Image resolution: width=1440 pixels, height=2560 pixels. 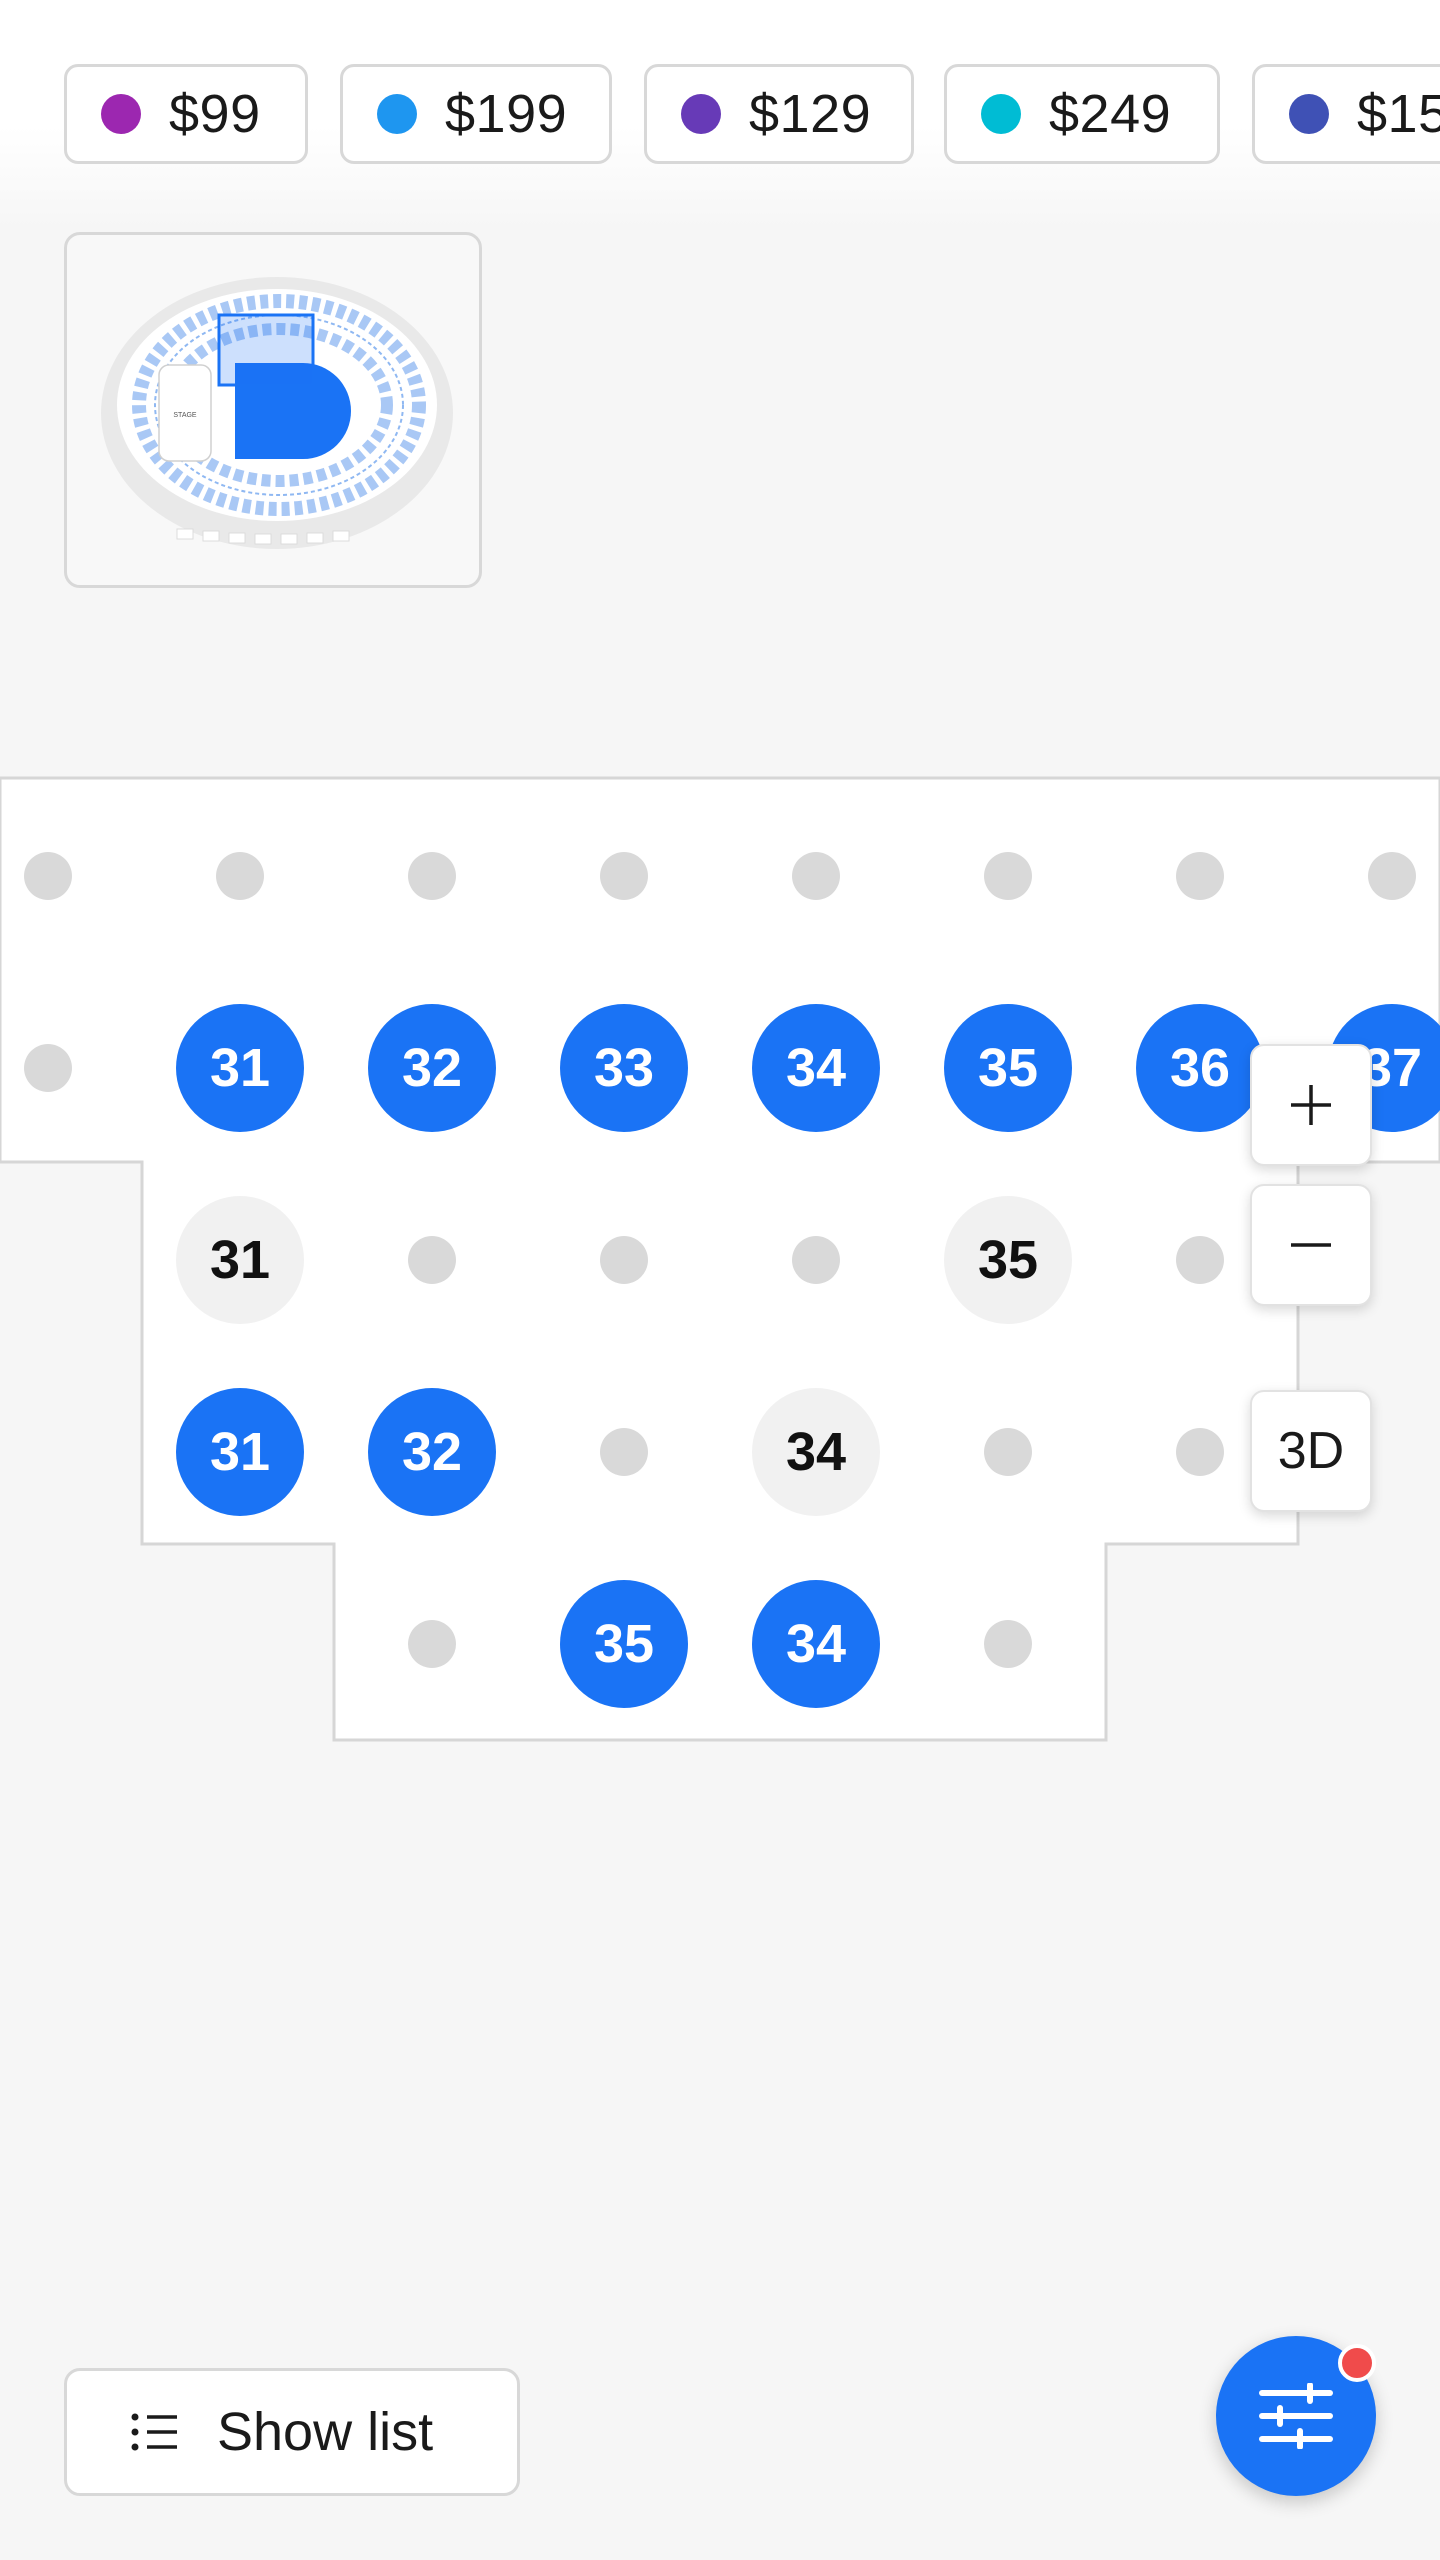 What do you see at coordinates (155, 2432) in the screenshot?
I see `list-icon` at bounding box center [155, 2432].